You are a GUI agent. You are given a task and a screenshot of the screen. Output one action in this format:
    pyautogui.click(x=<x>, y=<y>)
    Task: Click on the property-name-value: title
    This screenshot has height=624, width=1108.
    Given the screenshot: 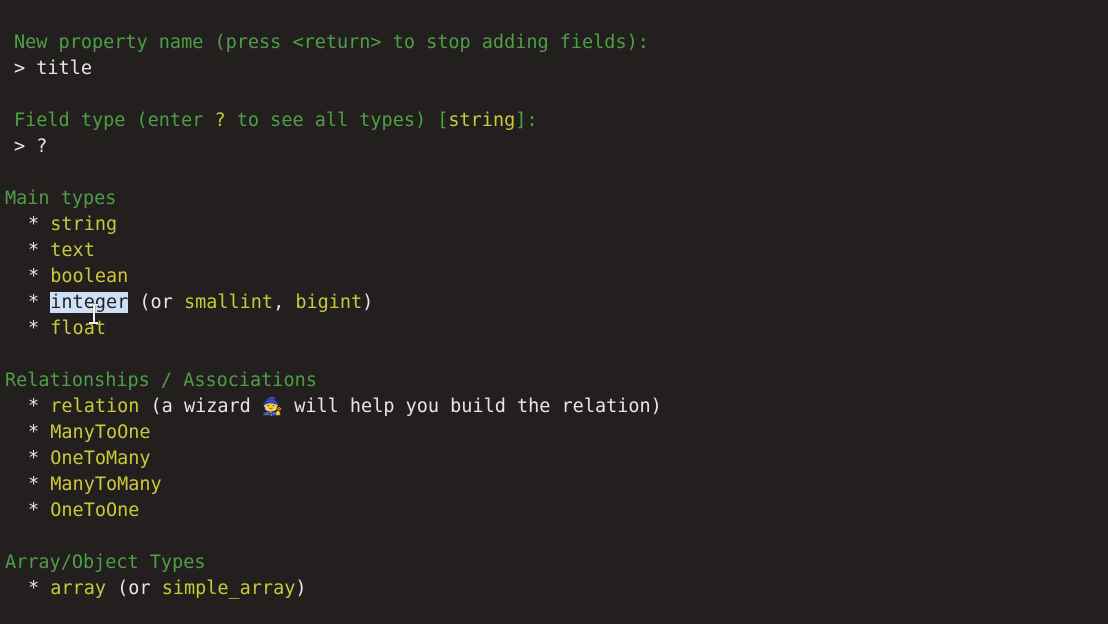 What is the action you would take?
    pyautogui.click(x=64, y=68)
    